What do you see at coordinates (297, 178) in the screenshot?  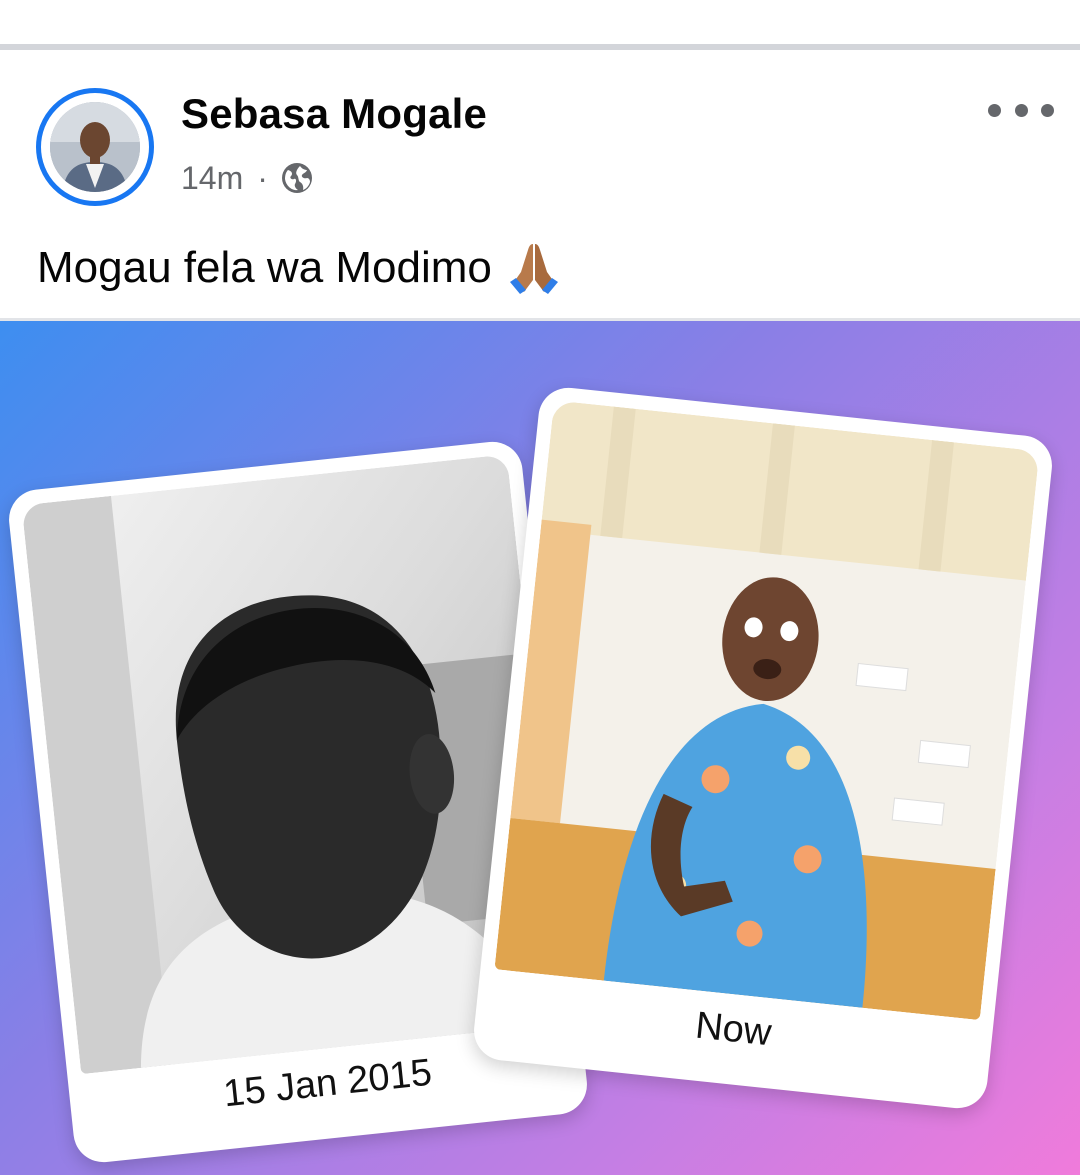 I see `globe-icon` at bounding box center [297, 178].